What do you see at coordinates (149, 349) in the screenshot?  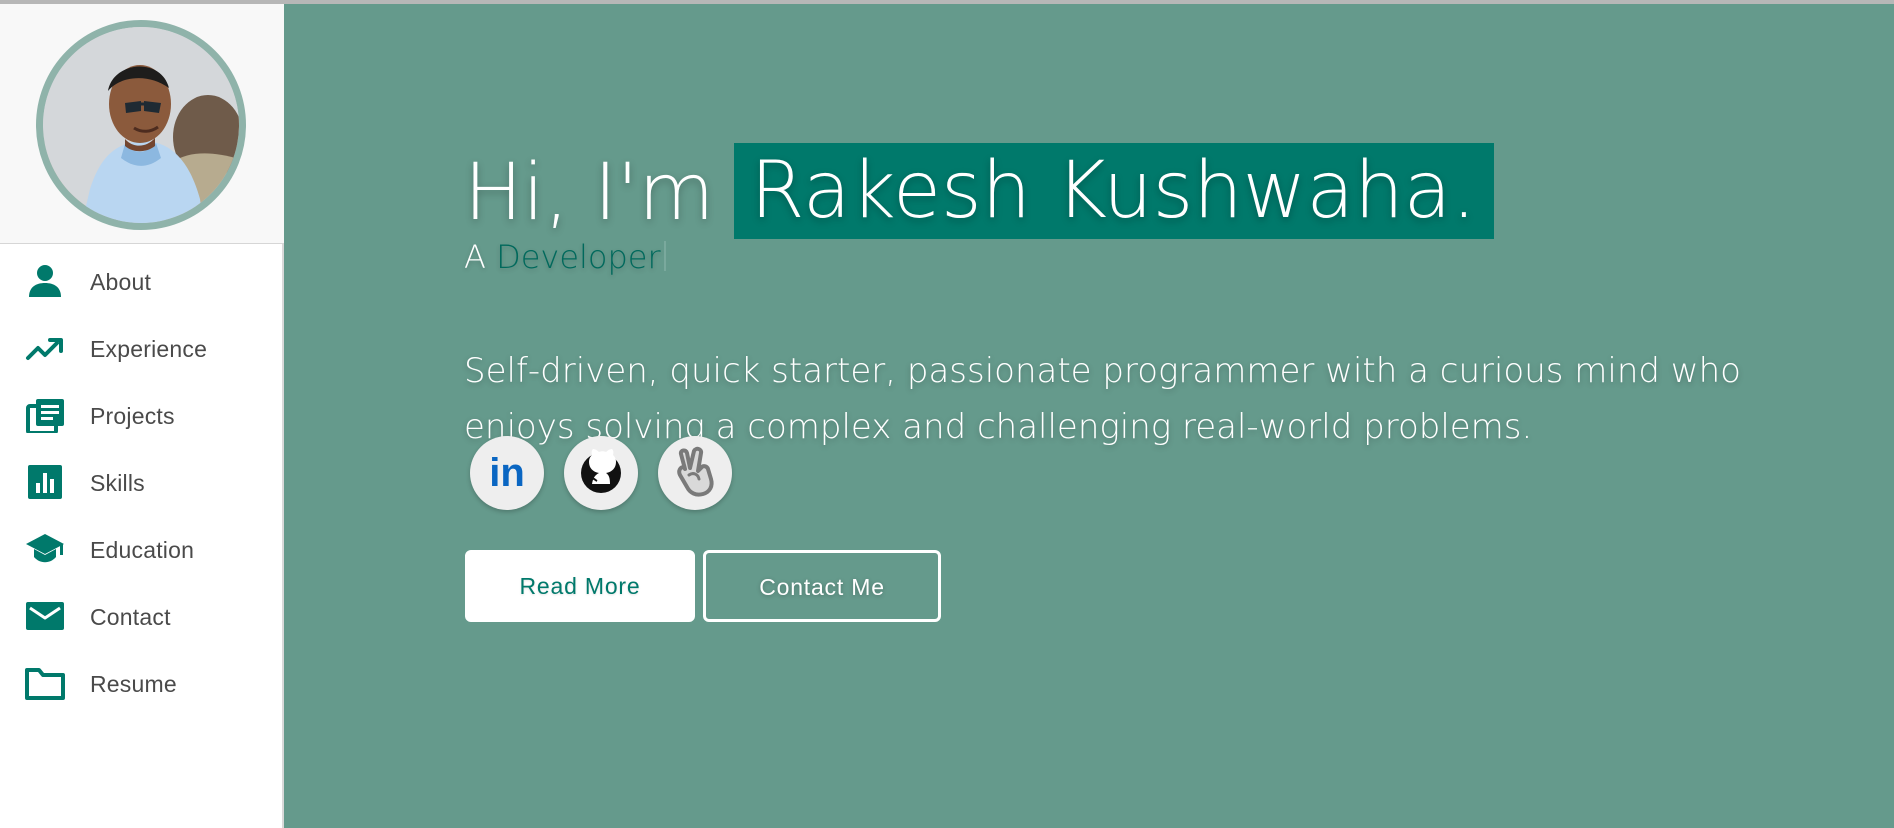 I see `sidebar-item-label: Experience` at bounding box center [149, 349].